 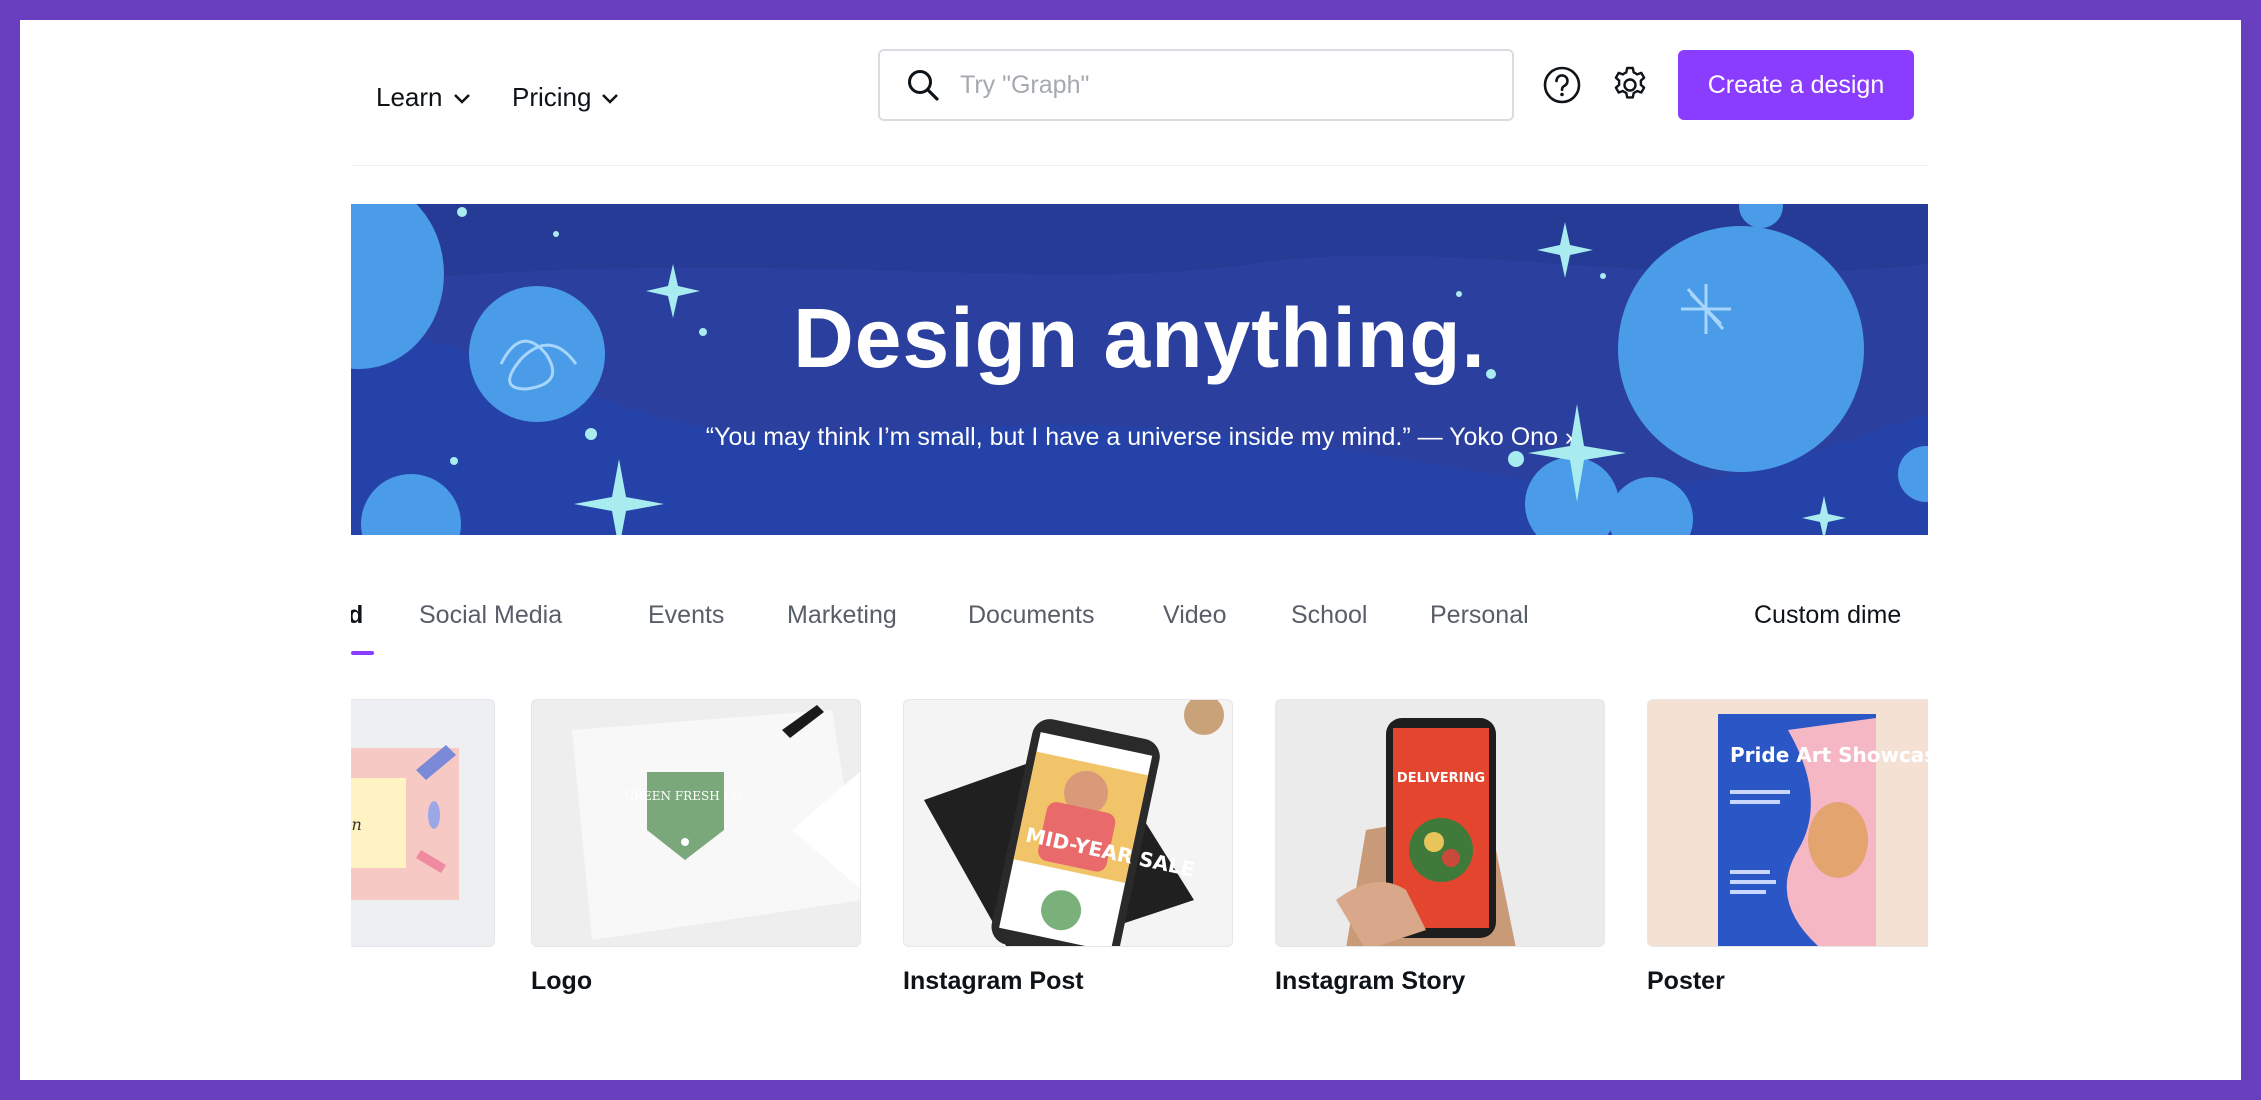 I want to click on design-card-logo: GREEN FRESH CO. Logo, so click(x=696, y=847).